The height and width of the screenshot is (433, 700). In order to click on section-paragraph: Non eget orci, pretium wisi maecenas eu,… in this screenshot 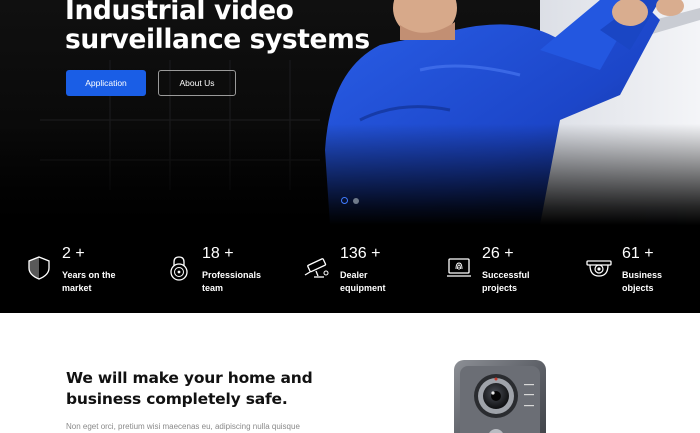, I will do `click(183, 426)`.